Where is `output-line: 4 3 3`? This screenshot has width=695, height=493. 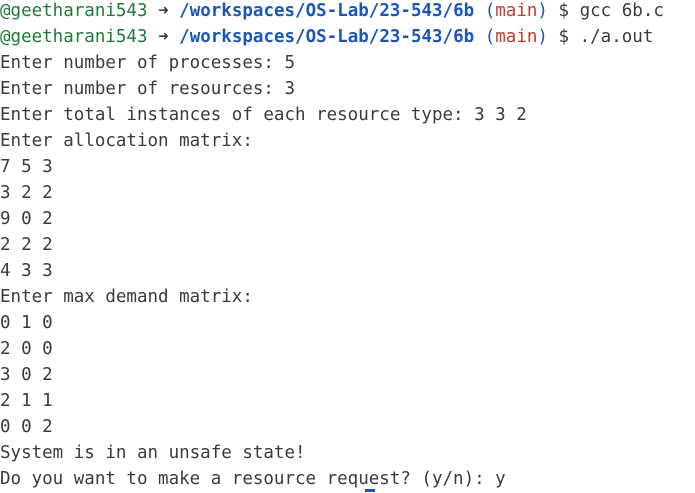 output-line: 4 3 3 is located at coordinates (26, 271).